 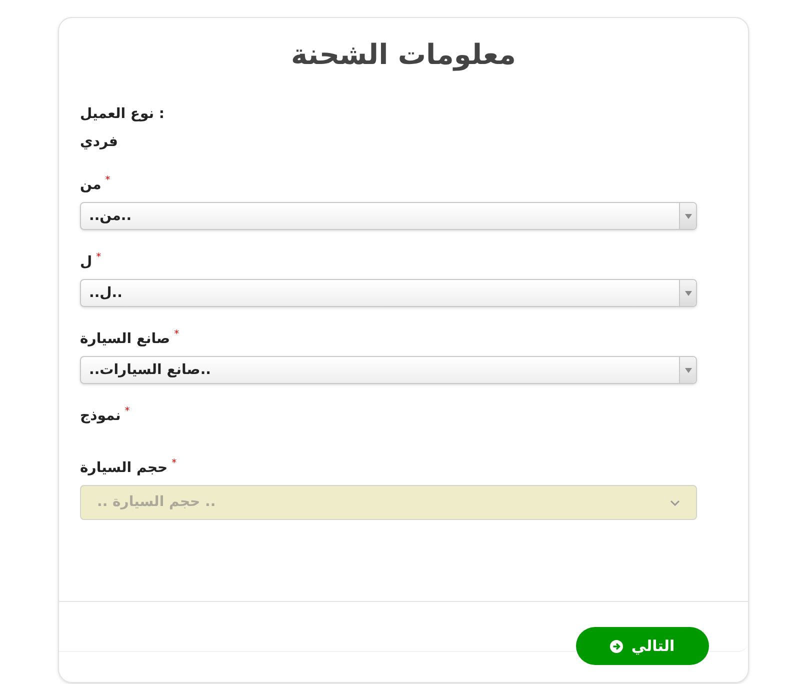 What do you see at coordinates (388, 370) in the screenshot?
I see `select-field: ..صانع السيارات..` at bounding box center [388, 370].